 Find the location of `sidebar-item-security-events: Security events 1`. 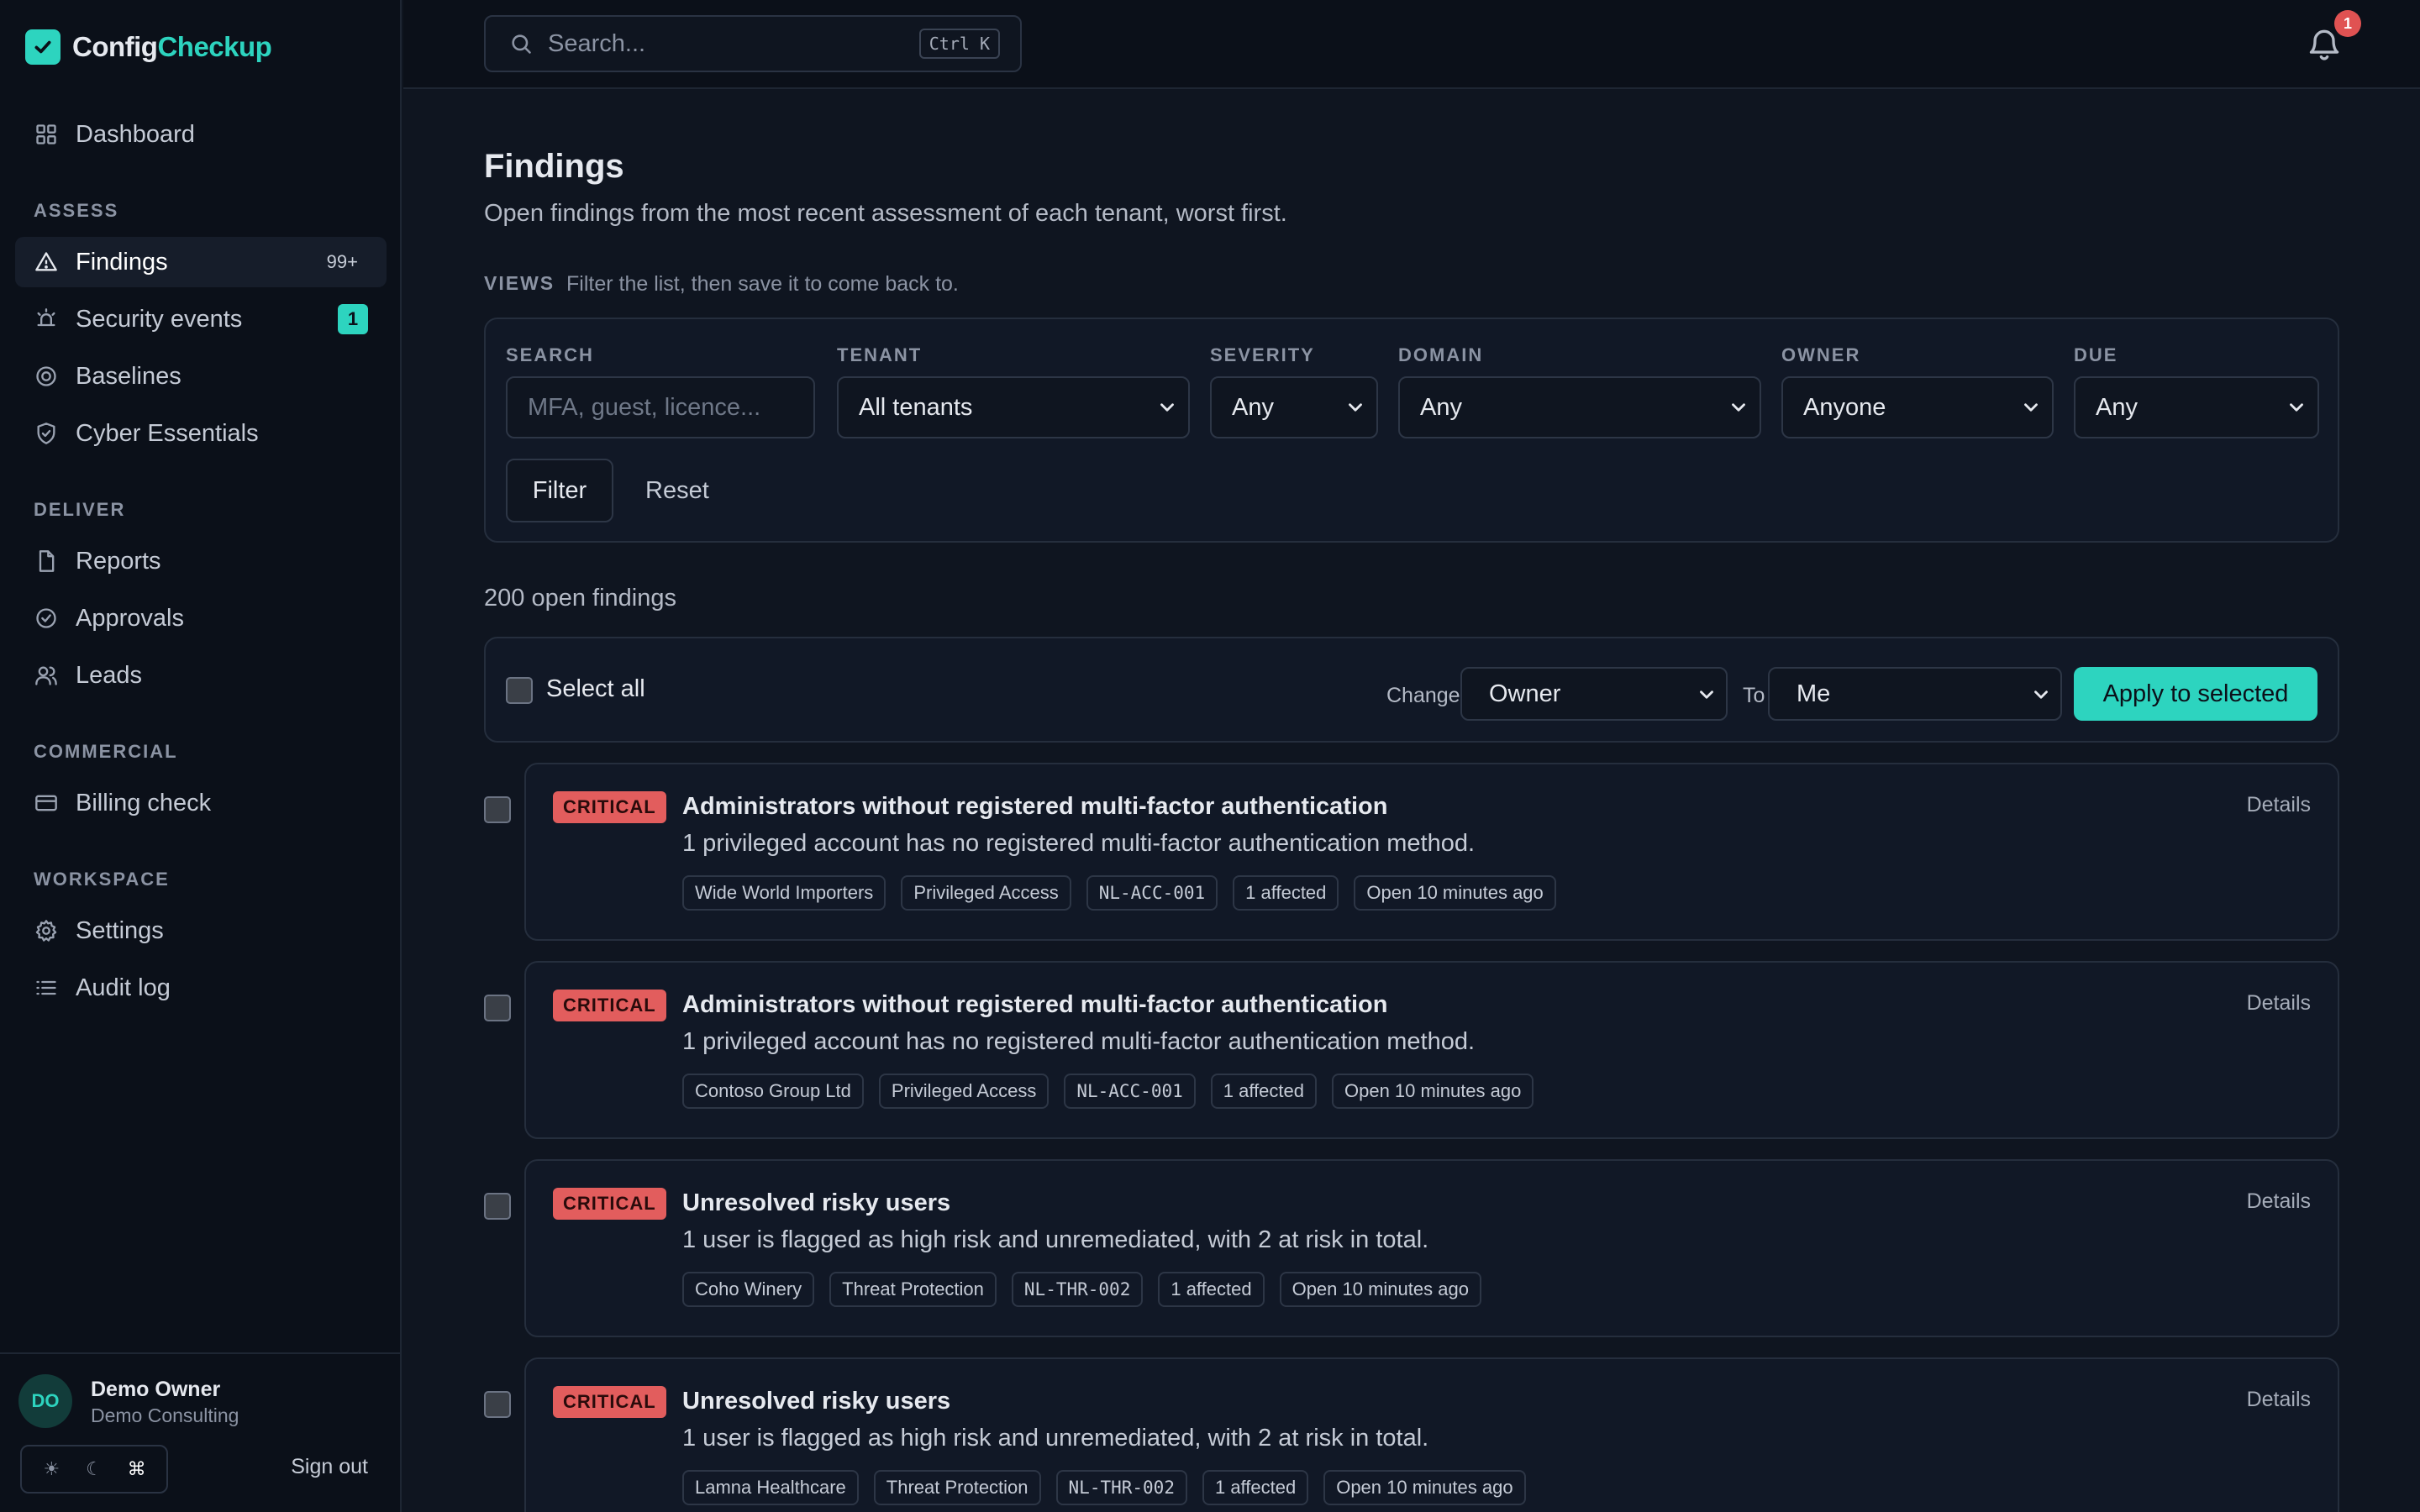

sidebar-item-security-events: Security events 1 is located at coordinates (201, 319).